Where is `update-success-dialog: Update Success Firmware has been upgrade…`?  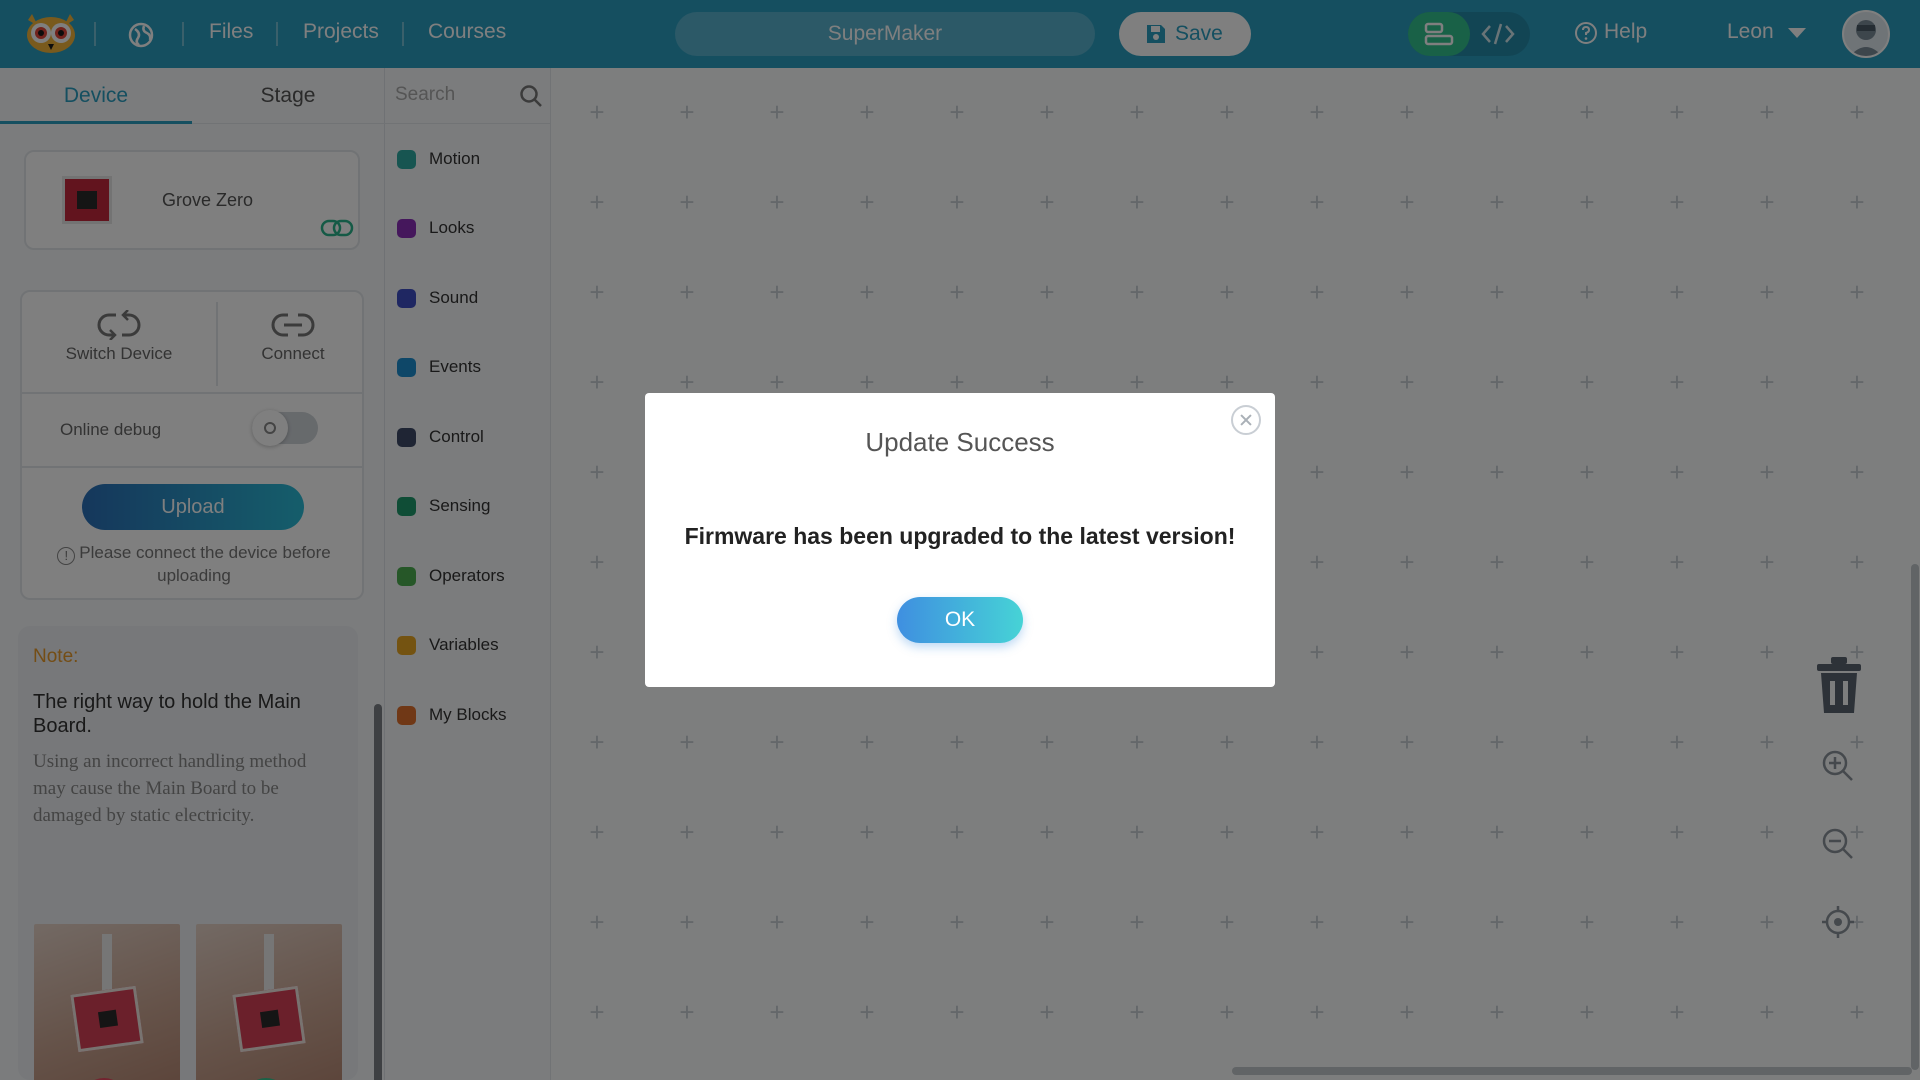
update-success-dialog: Update Success Firmware has been upgrade… is located at coordinates (960, 540).